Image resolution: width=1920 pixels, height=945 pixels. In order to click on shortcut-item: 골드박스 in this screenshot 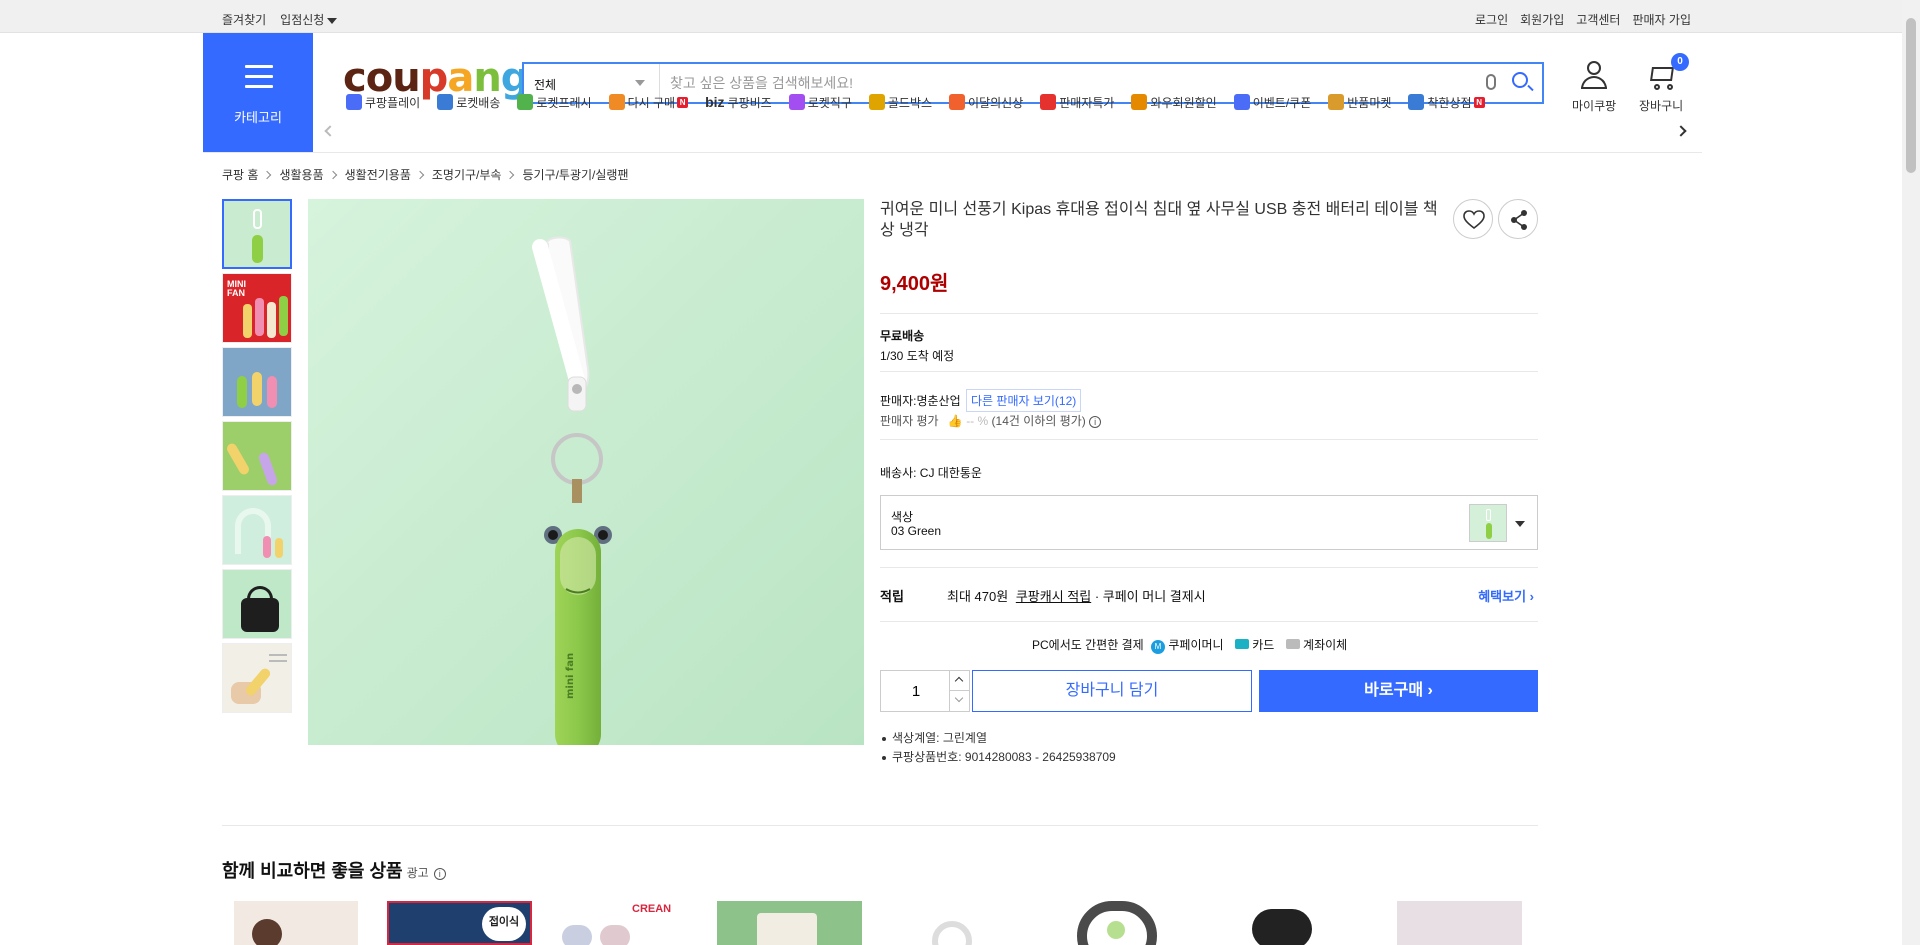, I will do `click(900, 102)`.